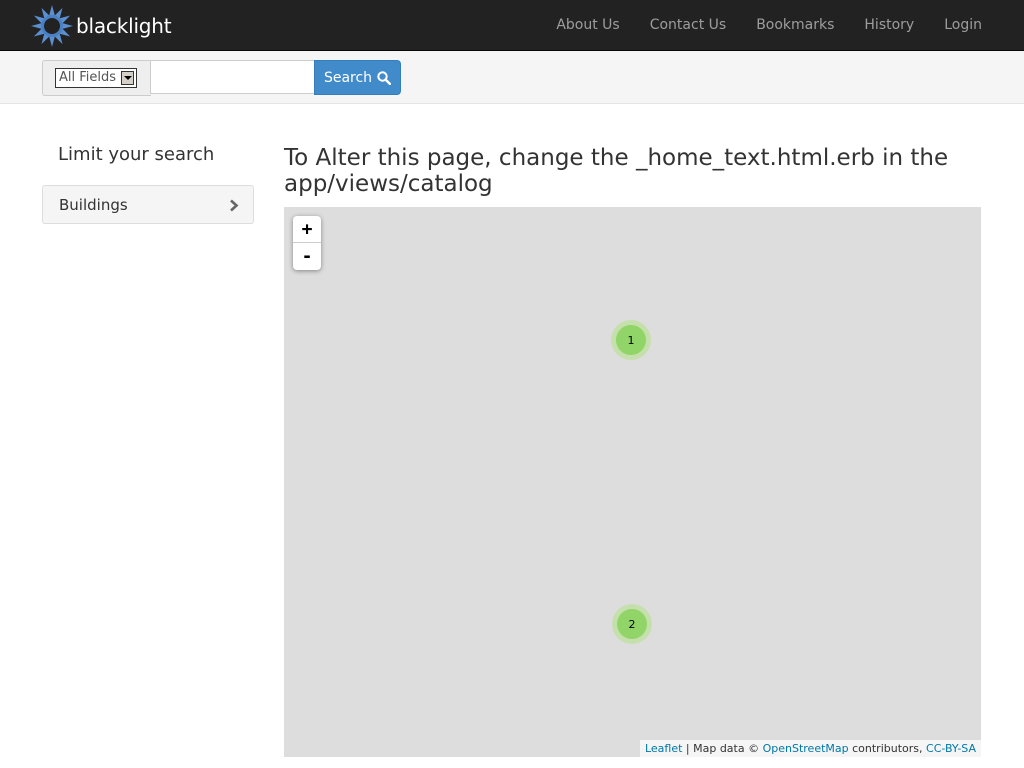 The image size is (1024, 768). What do you see at coordinates (889, 25) in the screenshot?
I see `nav-history: History` at bounding box center [889, 25].